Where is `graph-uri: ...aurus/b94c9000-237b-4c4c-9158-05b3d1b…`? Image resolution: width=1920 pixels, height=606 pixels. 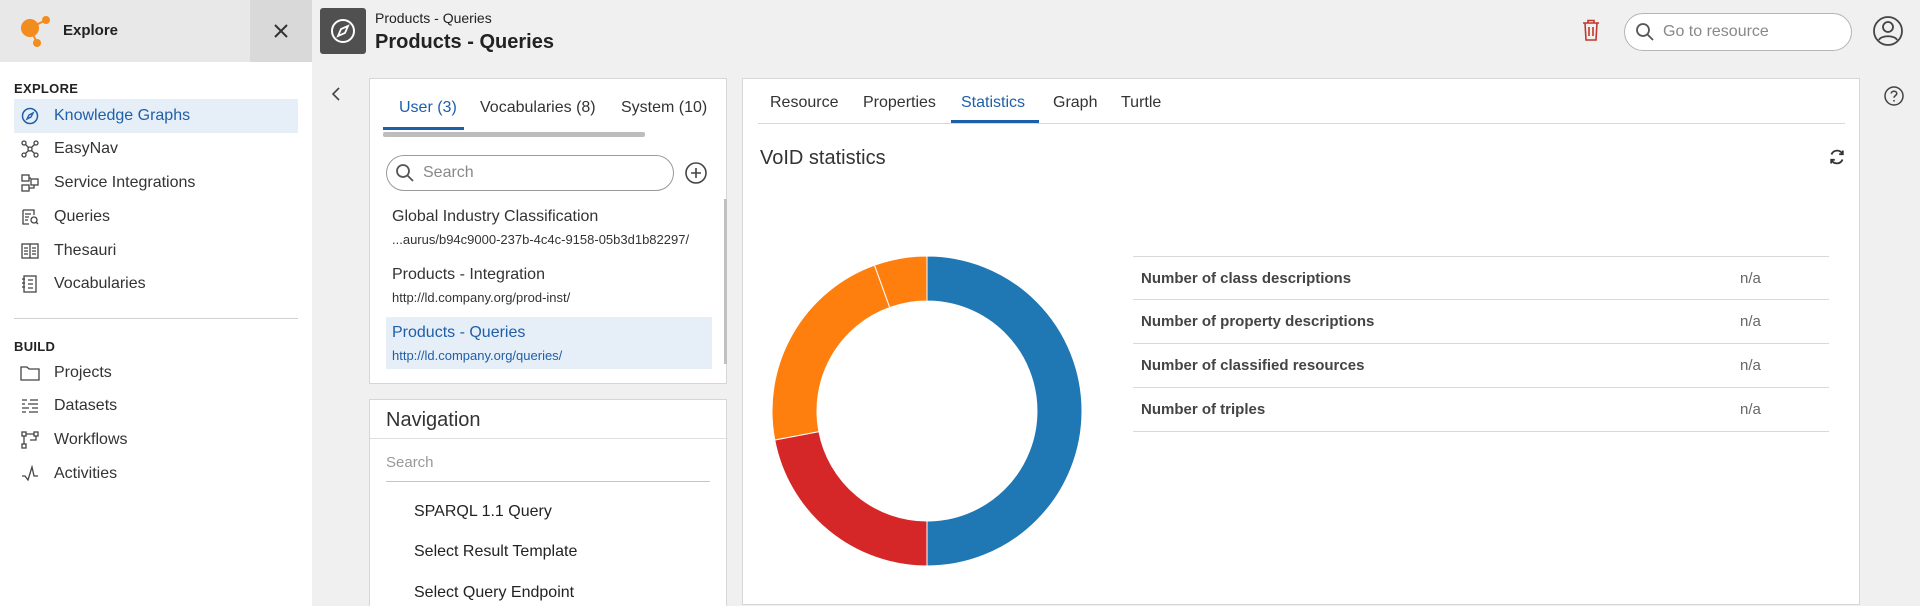
graph-uri: ...aurus/b94c9000-237b-4c4c-9158-05b3d1b… is located at coordinates (541, 239).